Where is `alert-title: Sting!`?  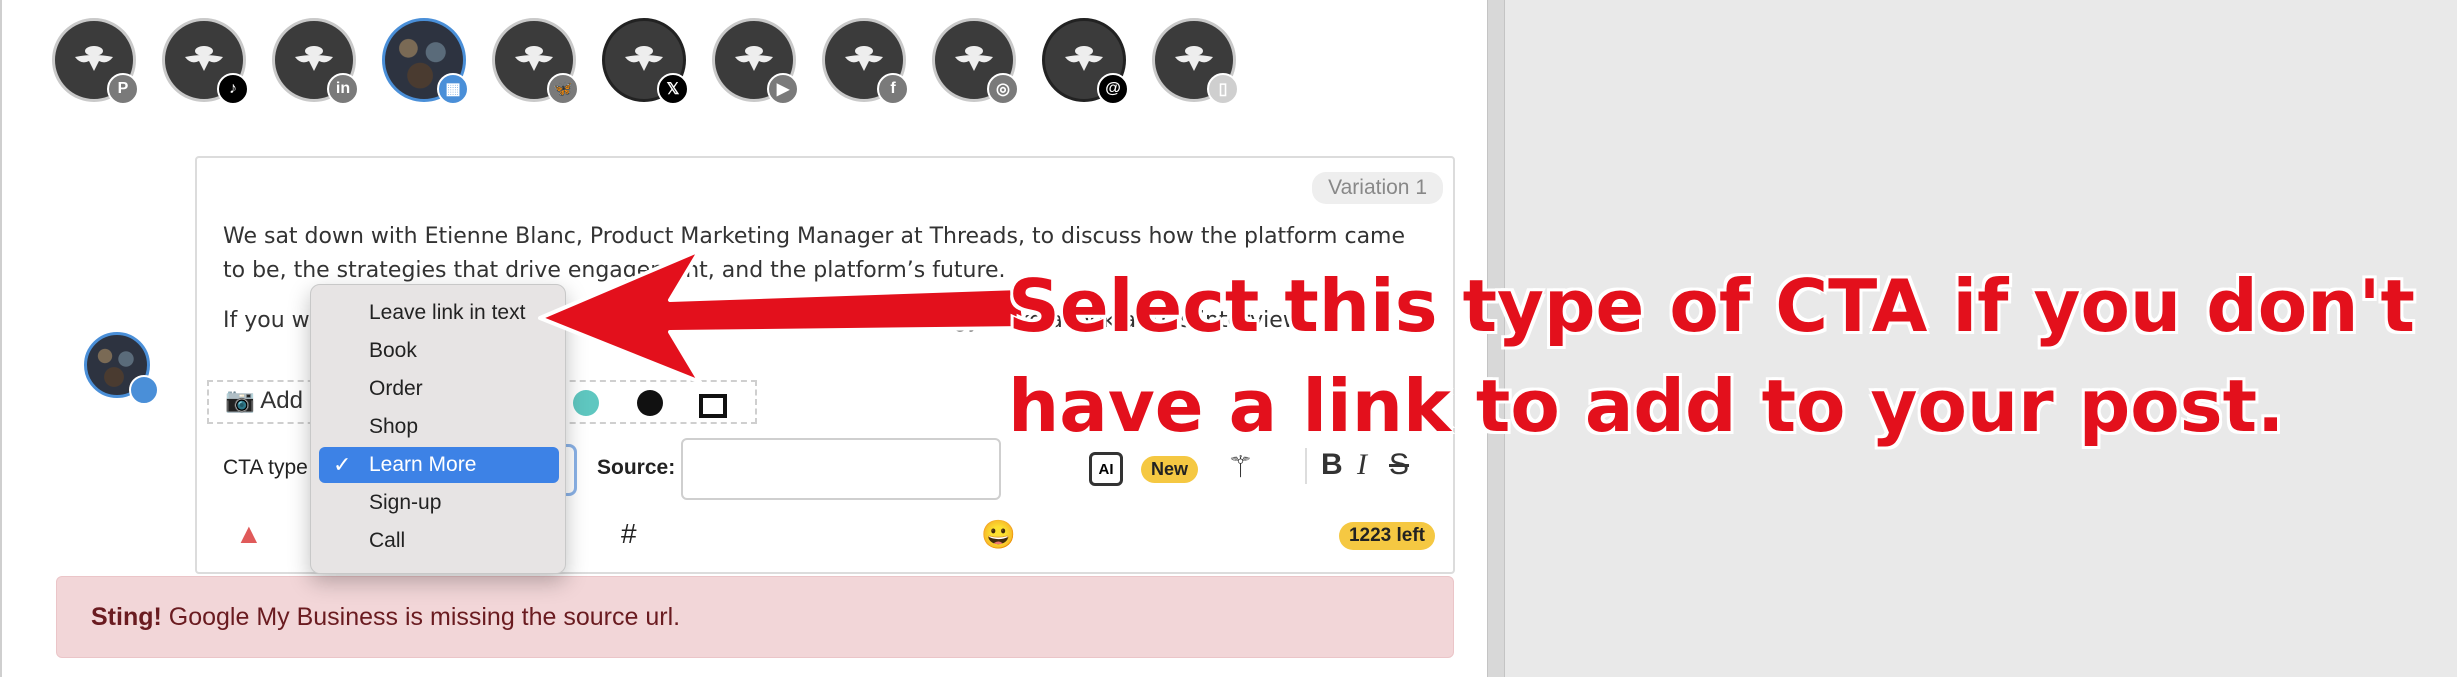 alert-title: Sting! is located at coordinates (126, 617).